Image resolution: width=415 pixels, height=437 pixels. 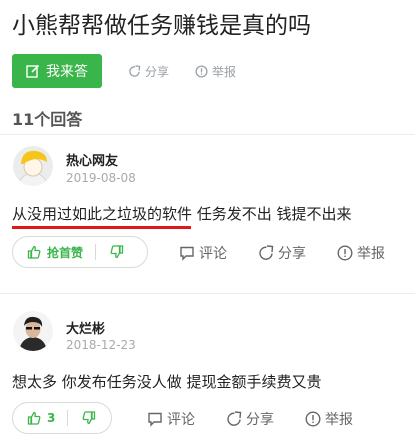 I want to click on user-avatar-icon, so click(x=33, y=331).